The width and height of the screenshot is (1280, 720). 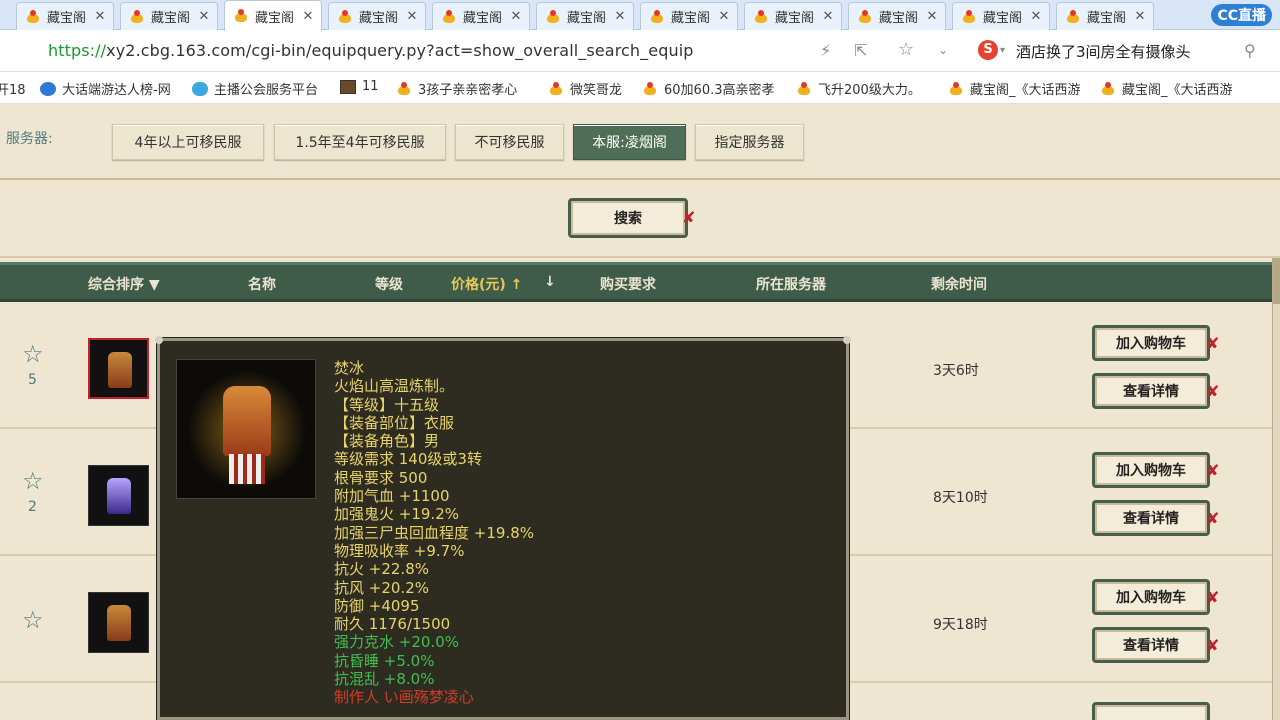 I want to click on browser-tab-active: 藏宝阁 ✕, so click(x=273, y=15).